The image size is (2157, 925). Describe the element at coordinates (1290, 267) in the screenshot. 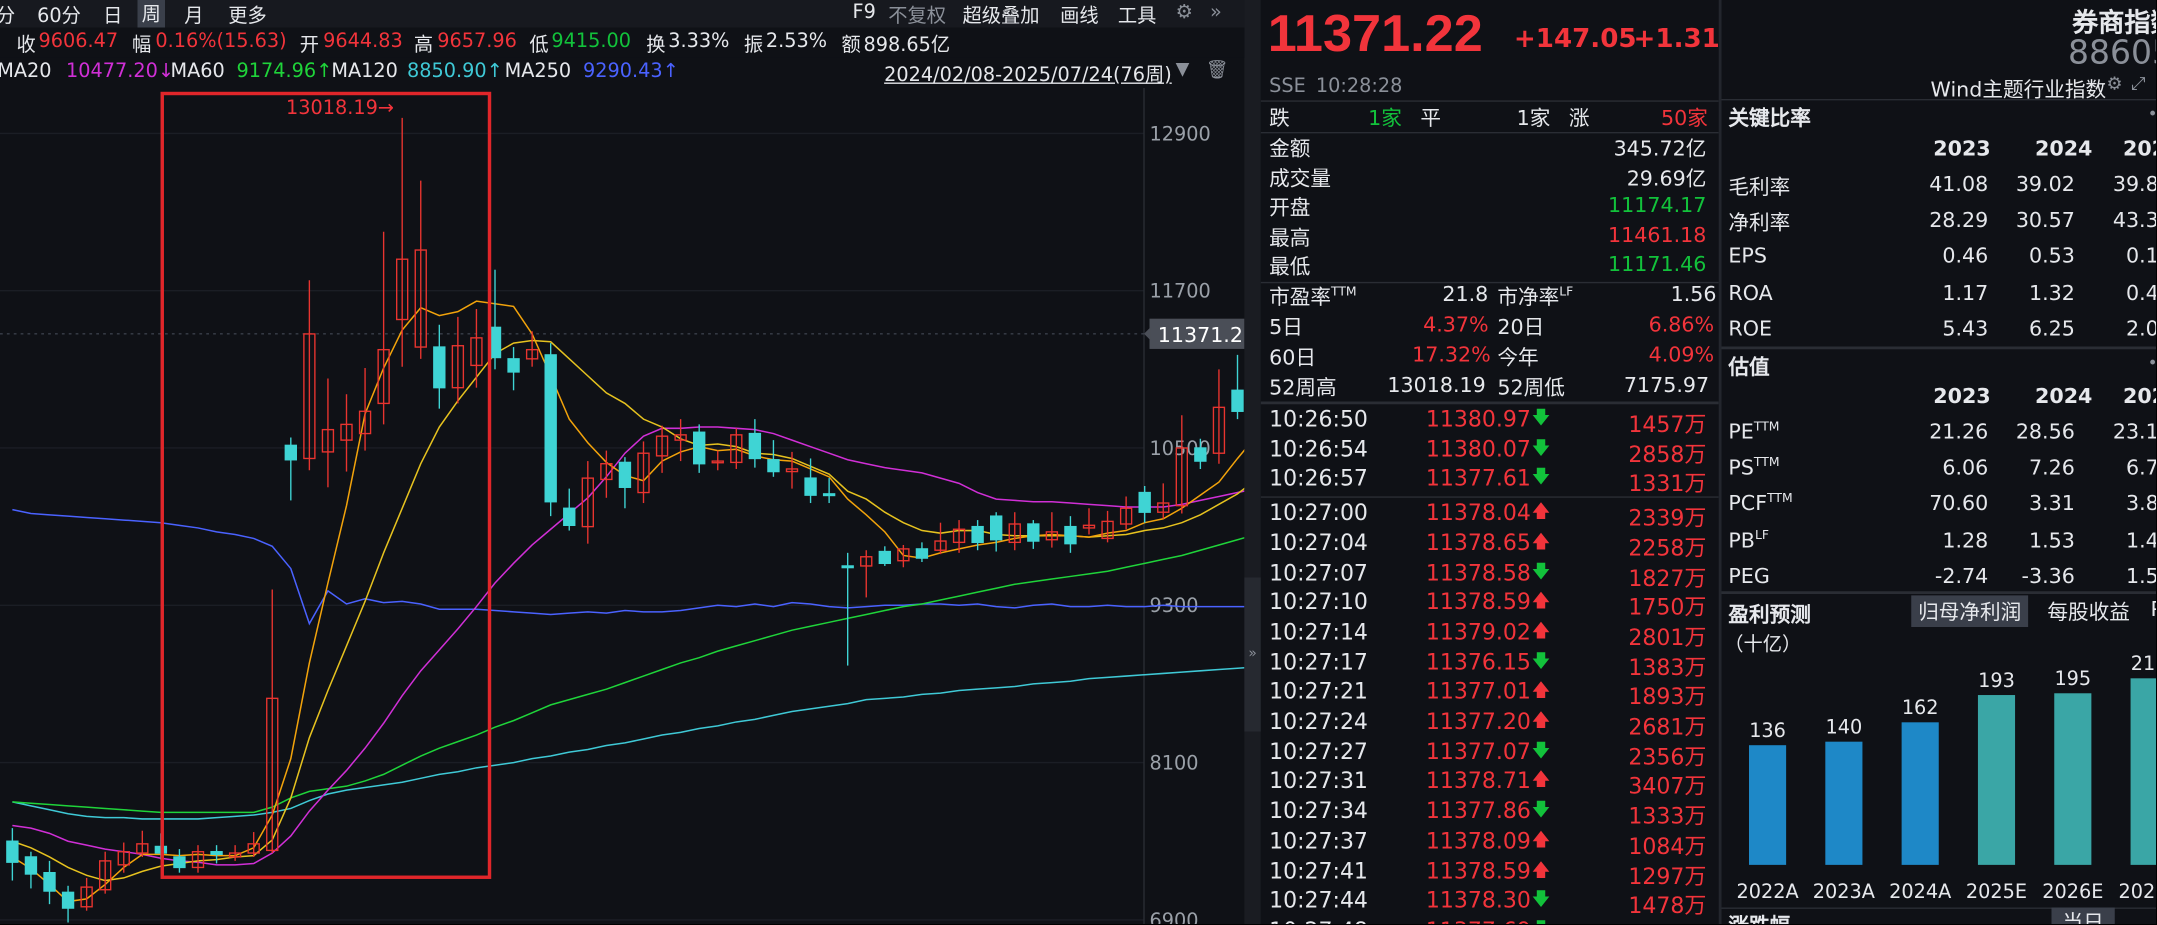

I see `quote-row-label: 最低` at that location.